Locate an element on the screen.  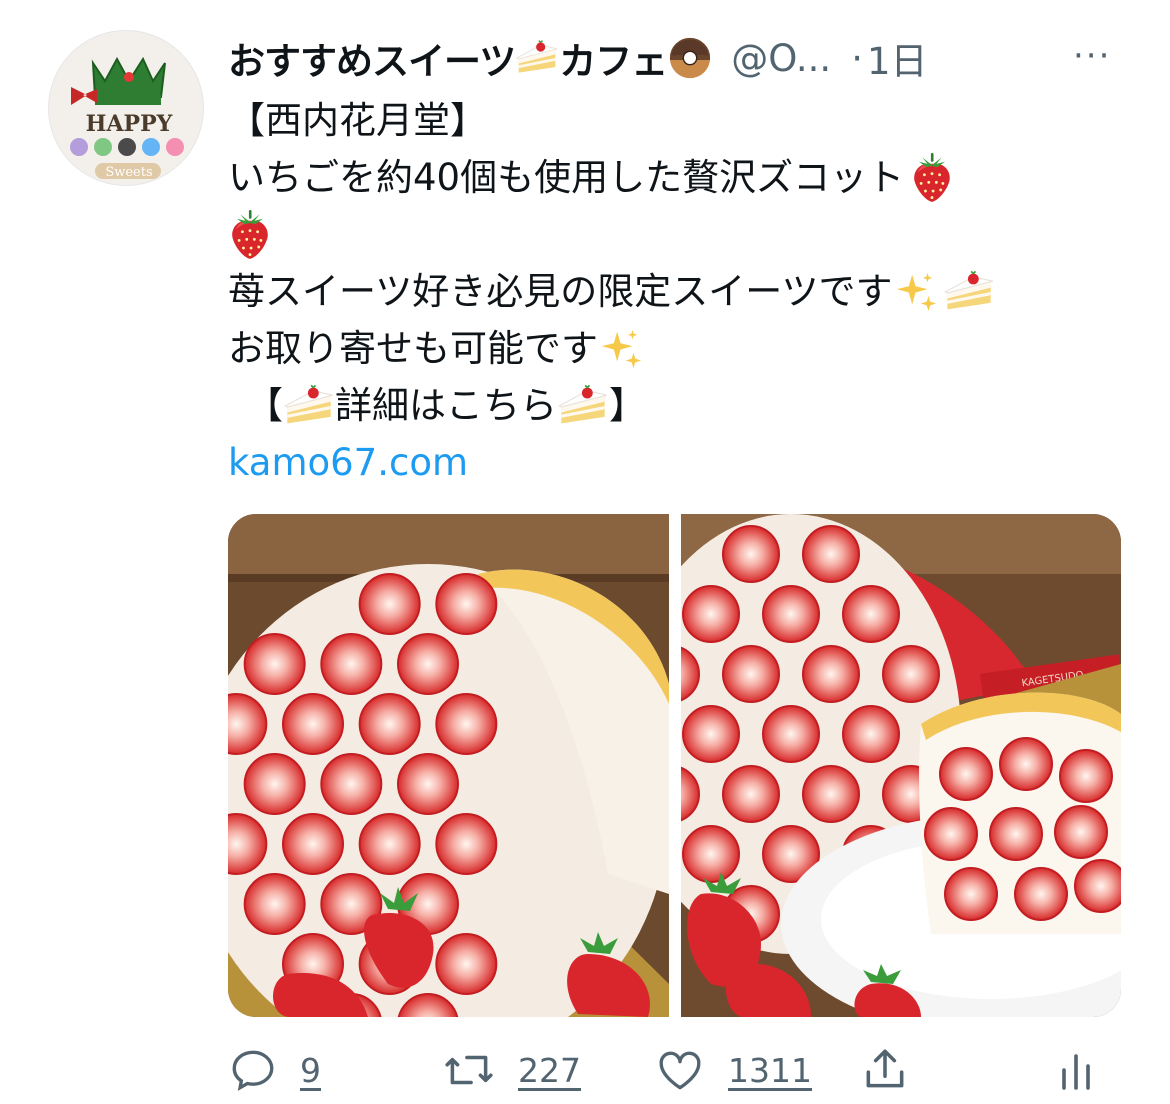
like-button: 1311 is located at coordinates (733, 1070).